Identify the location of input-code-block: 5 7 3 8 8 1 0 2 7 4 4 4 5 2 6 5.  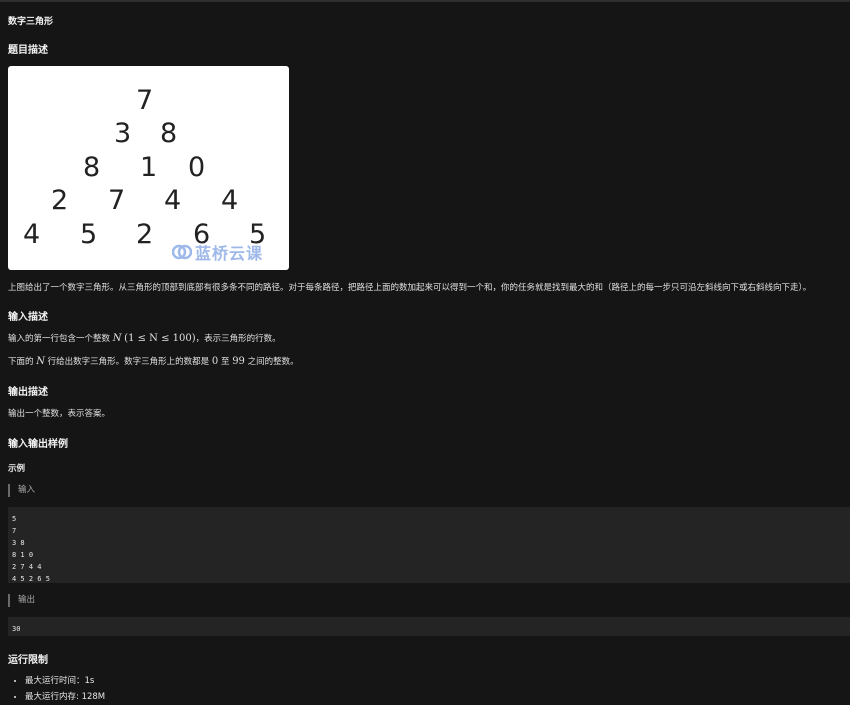
(429, 545).